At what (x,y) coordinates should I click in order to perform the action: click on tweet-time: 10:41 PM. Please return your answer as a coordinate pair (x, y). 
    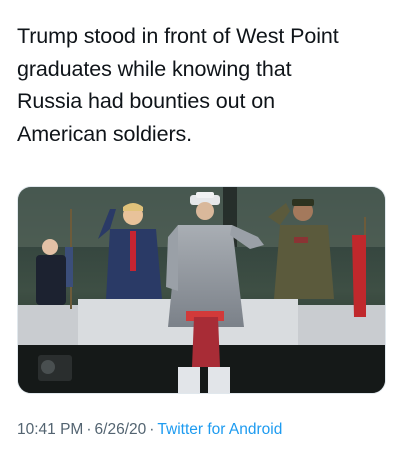
    Looking at the image, I should click on (50, 429).